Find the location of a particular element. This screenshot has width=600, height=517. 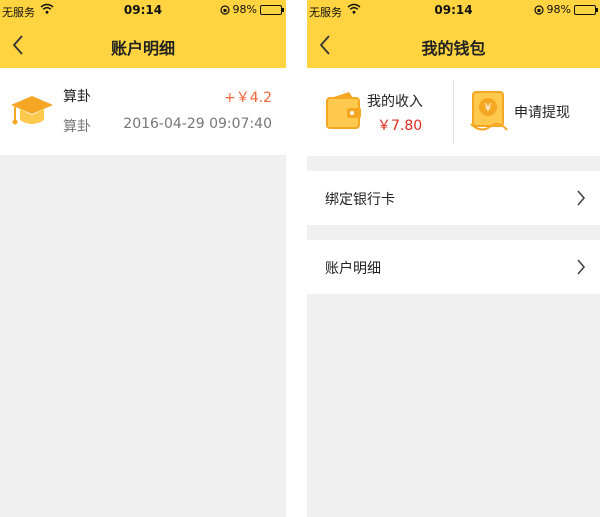

transaction-amount: +￥4.2 is located at coordinates (248, 98).